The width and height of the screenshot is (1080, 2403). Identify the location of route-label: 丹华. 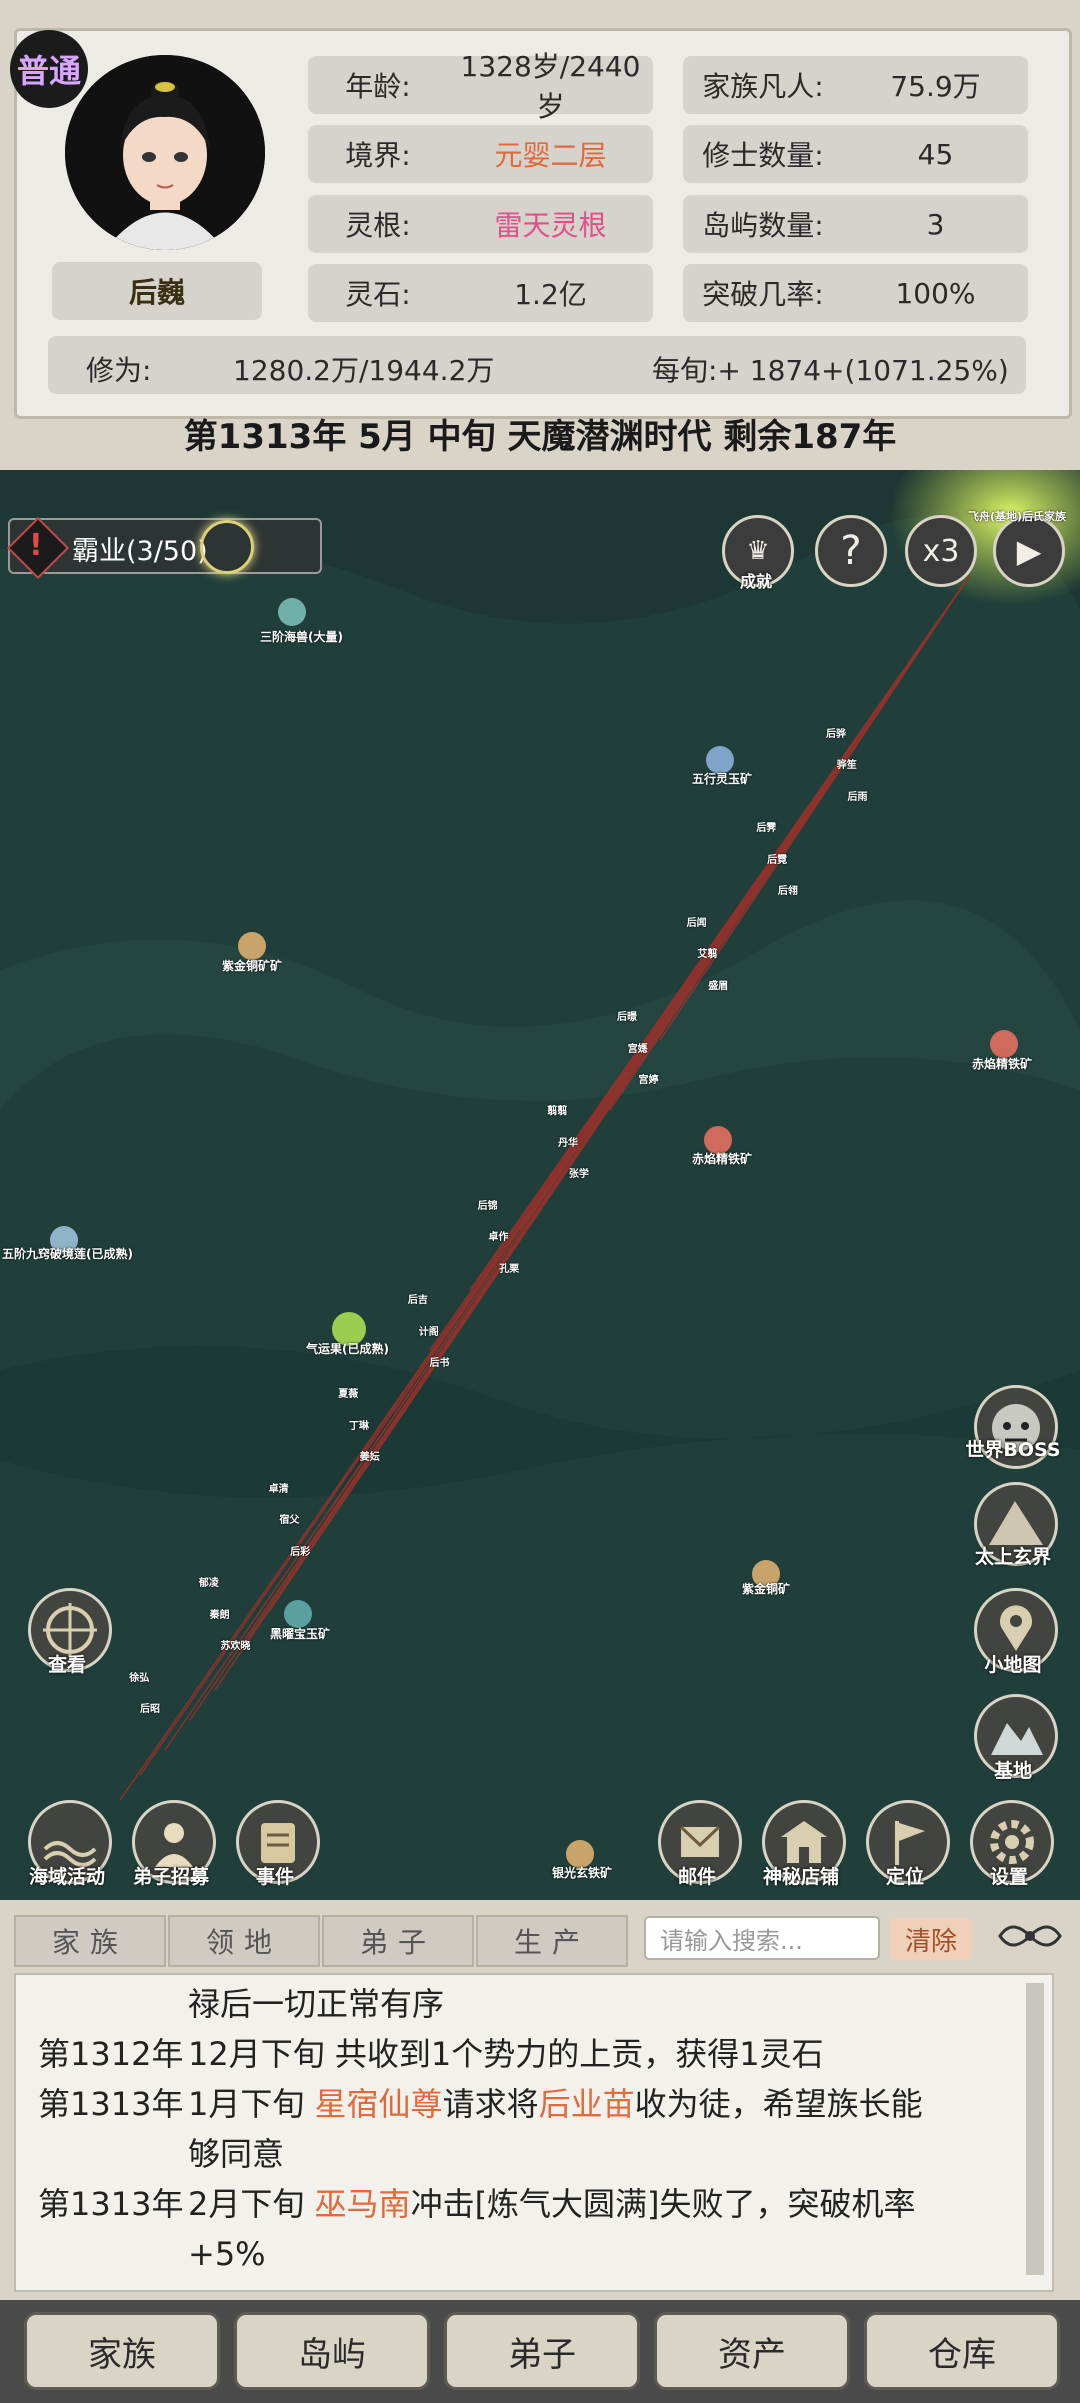
(568, 1143).